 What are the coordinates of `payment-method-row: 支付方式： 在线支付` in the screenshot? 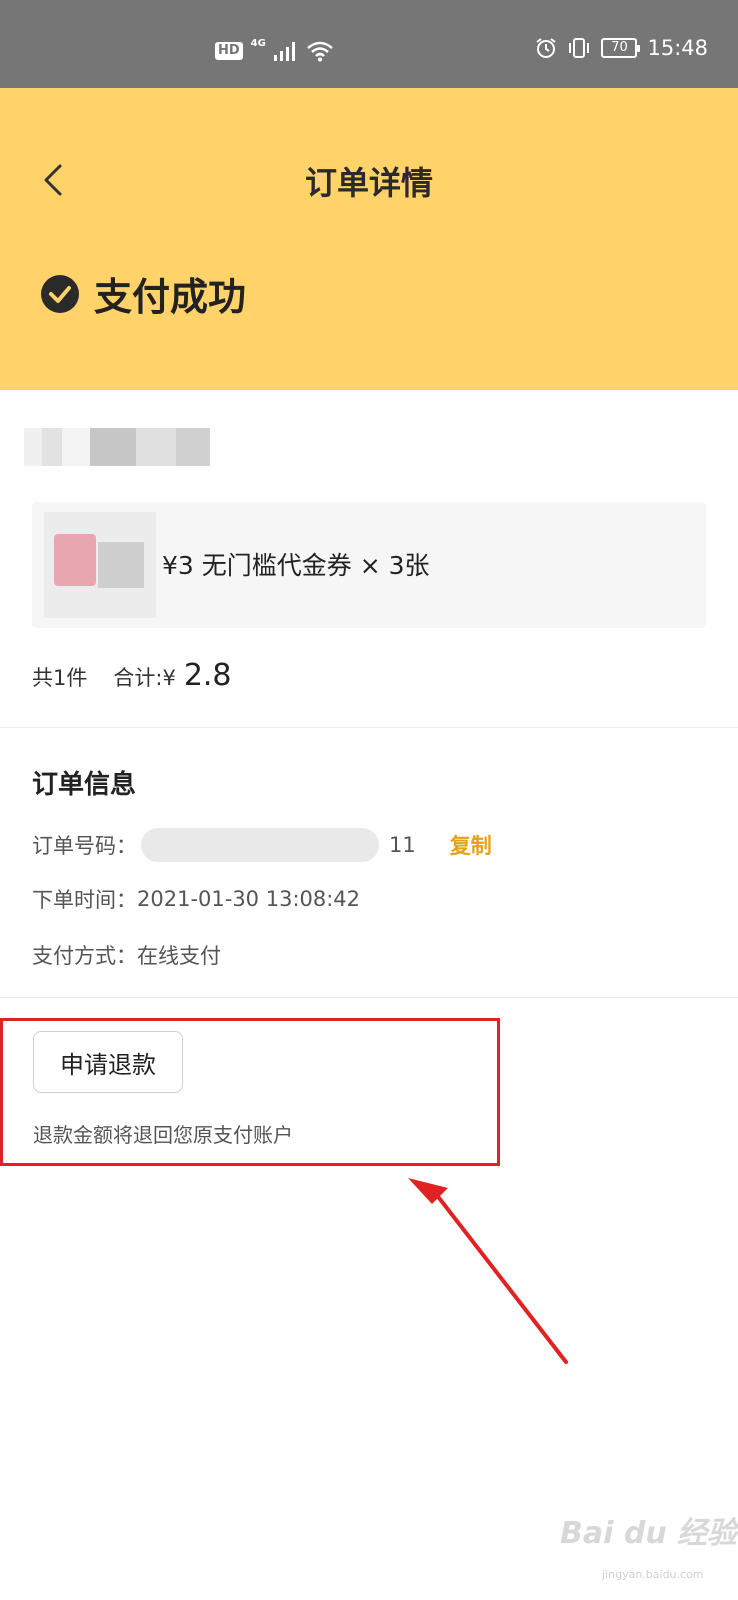 It's located at (126, 955).